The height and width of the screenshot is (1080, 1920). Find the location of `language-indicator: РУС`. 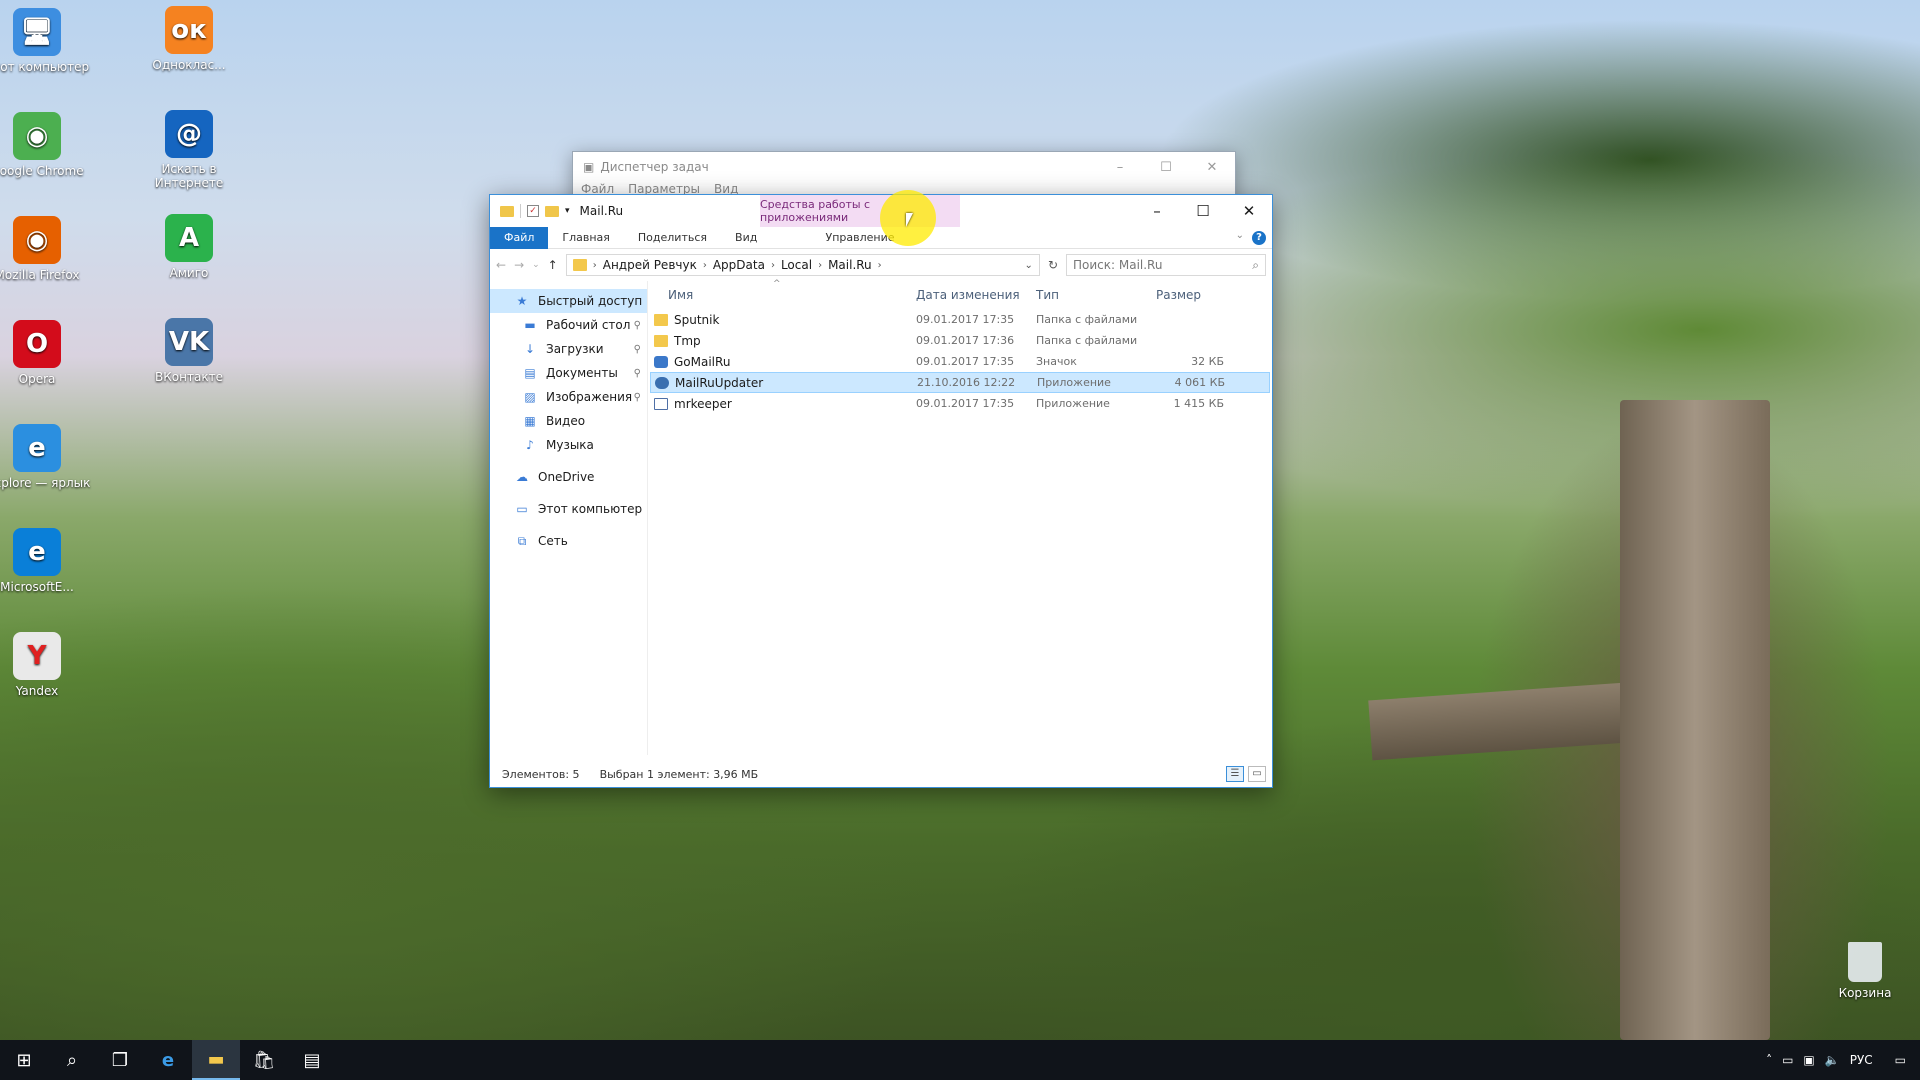

language-indicator: РУС is located at coordinates (1861, 1060).